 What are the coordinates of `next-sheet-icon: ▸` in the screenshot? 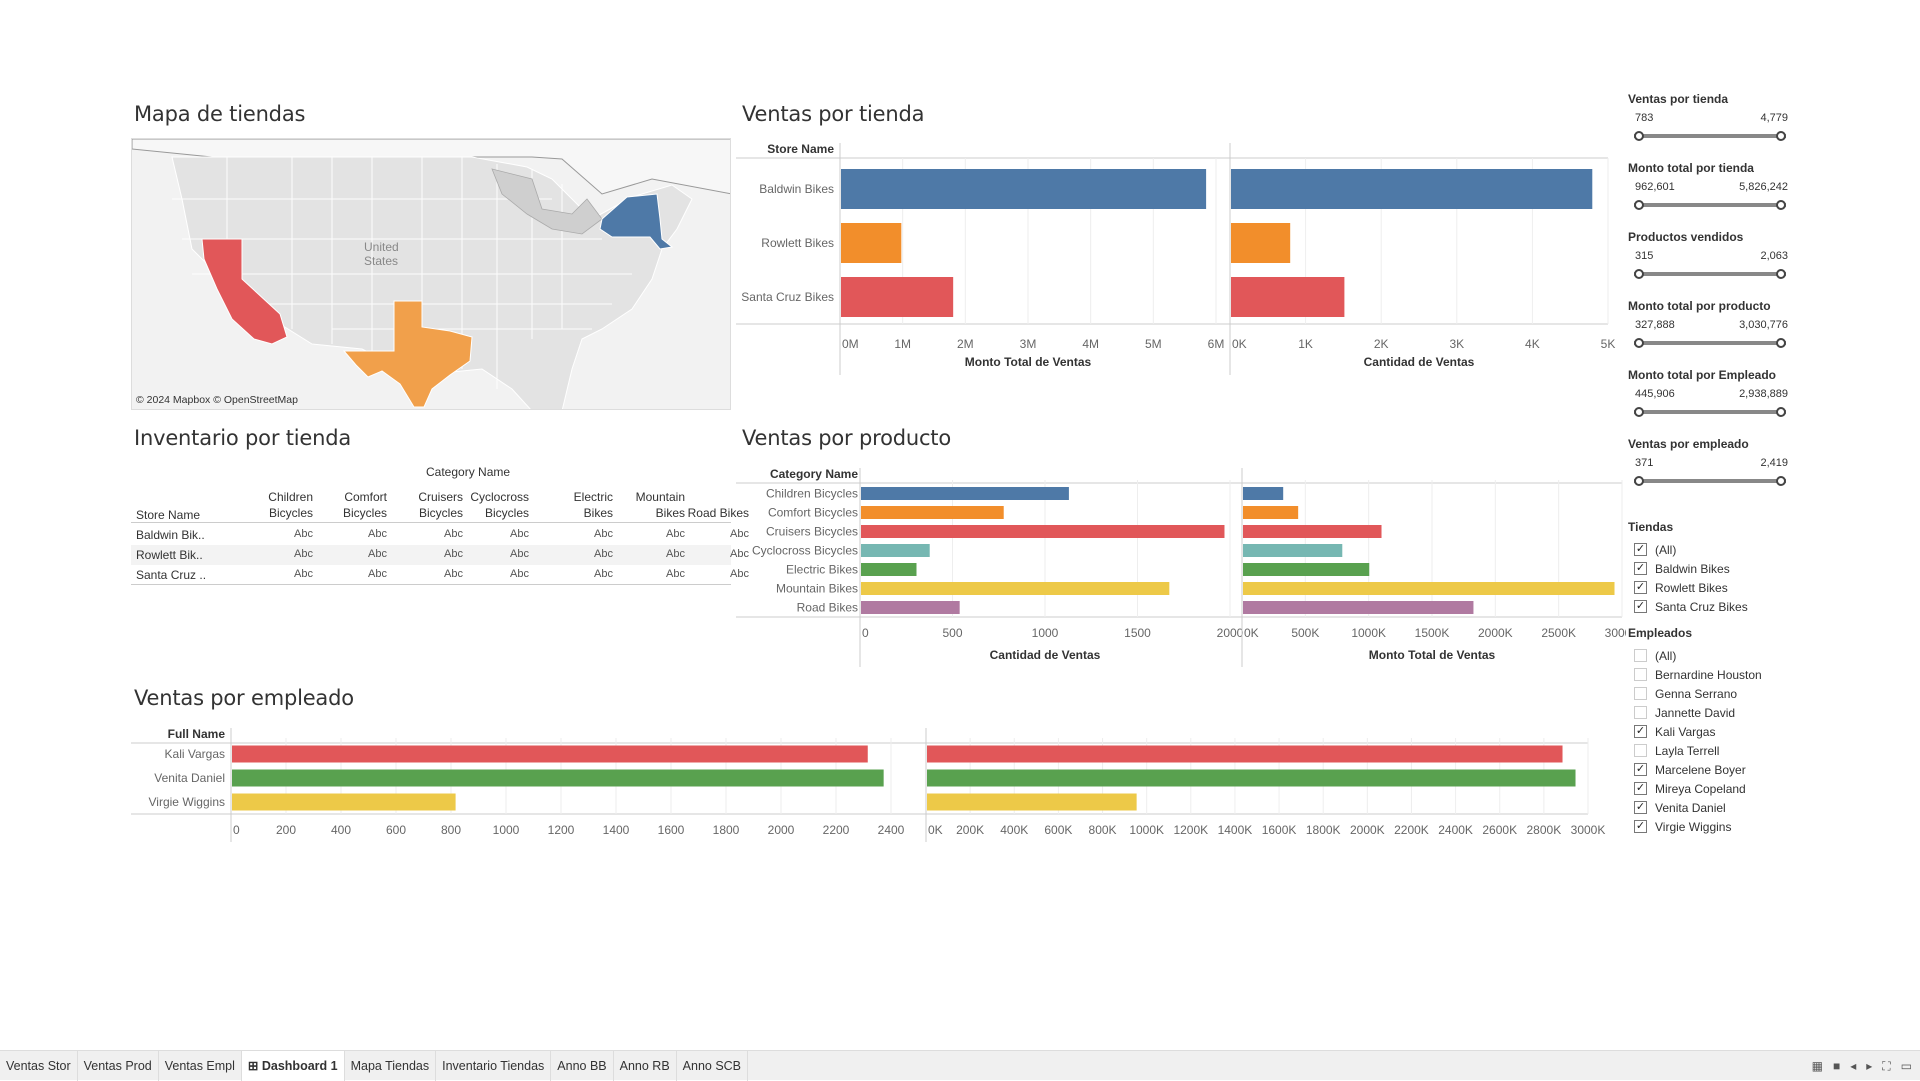 It's located at (1869, 1066).